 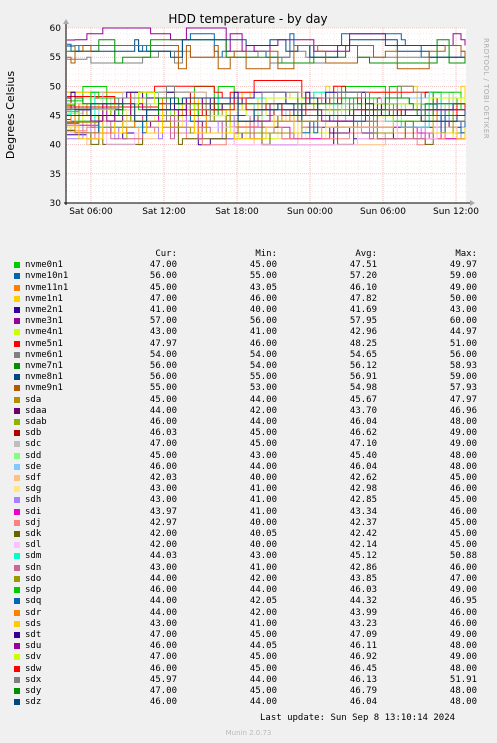 What do you see at coordinates (33, 590) in the screenshot?
I see `legend-series-name: sdp` at bounding box center [33, 590].